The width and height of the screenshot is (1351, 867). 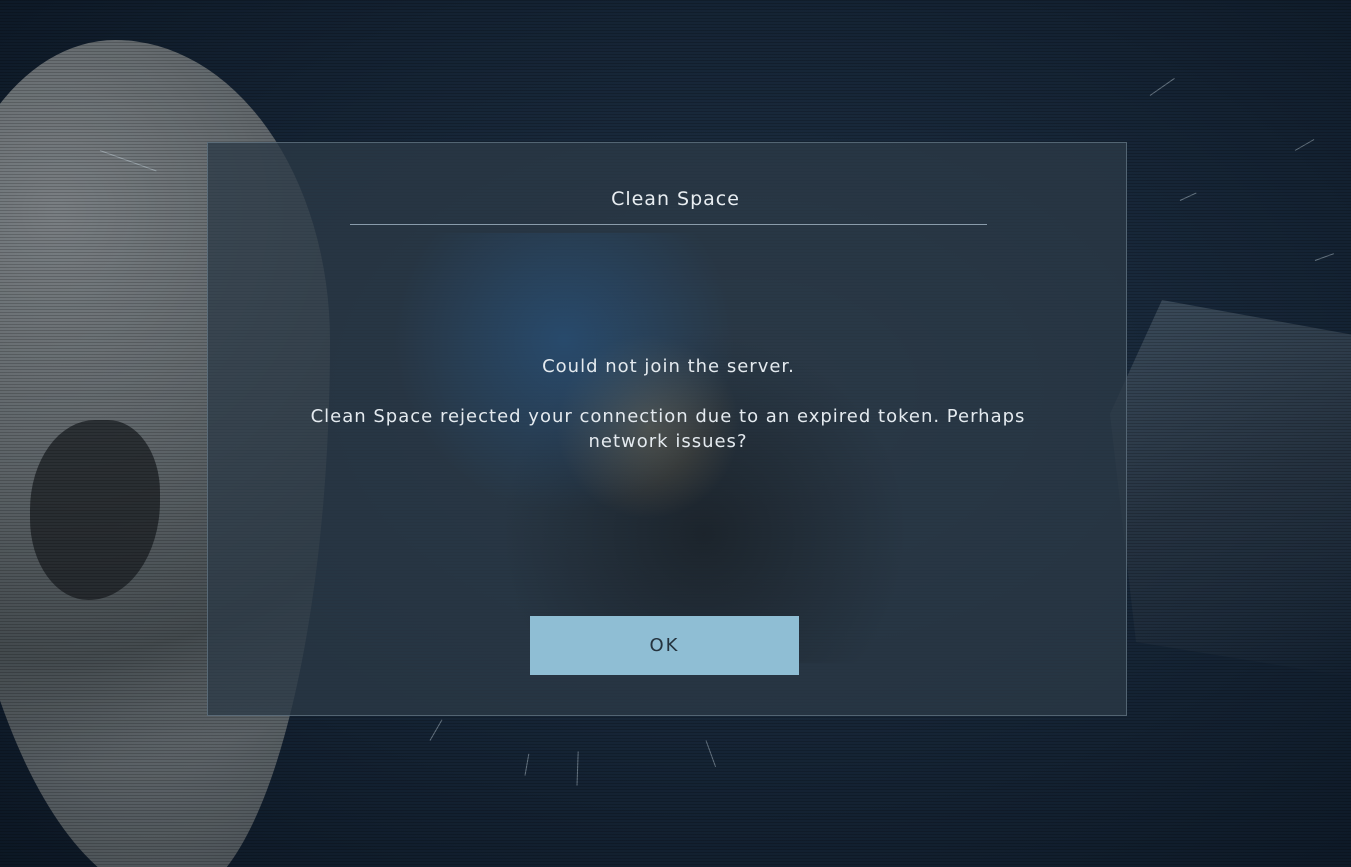 I want to click on dialog-title: Clean Space, so click(x=675, y=199).